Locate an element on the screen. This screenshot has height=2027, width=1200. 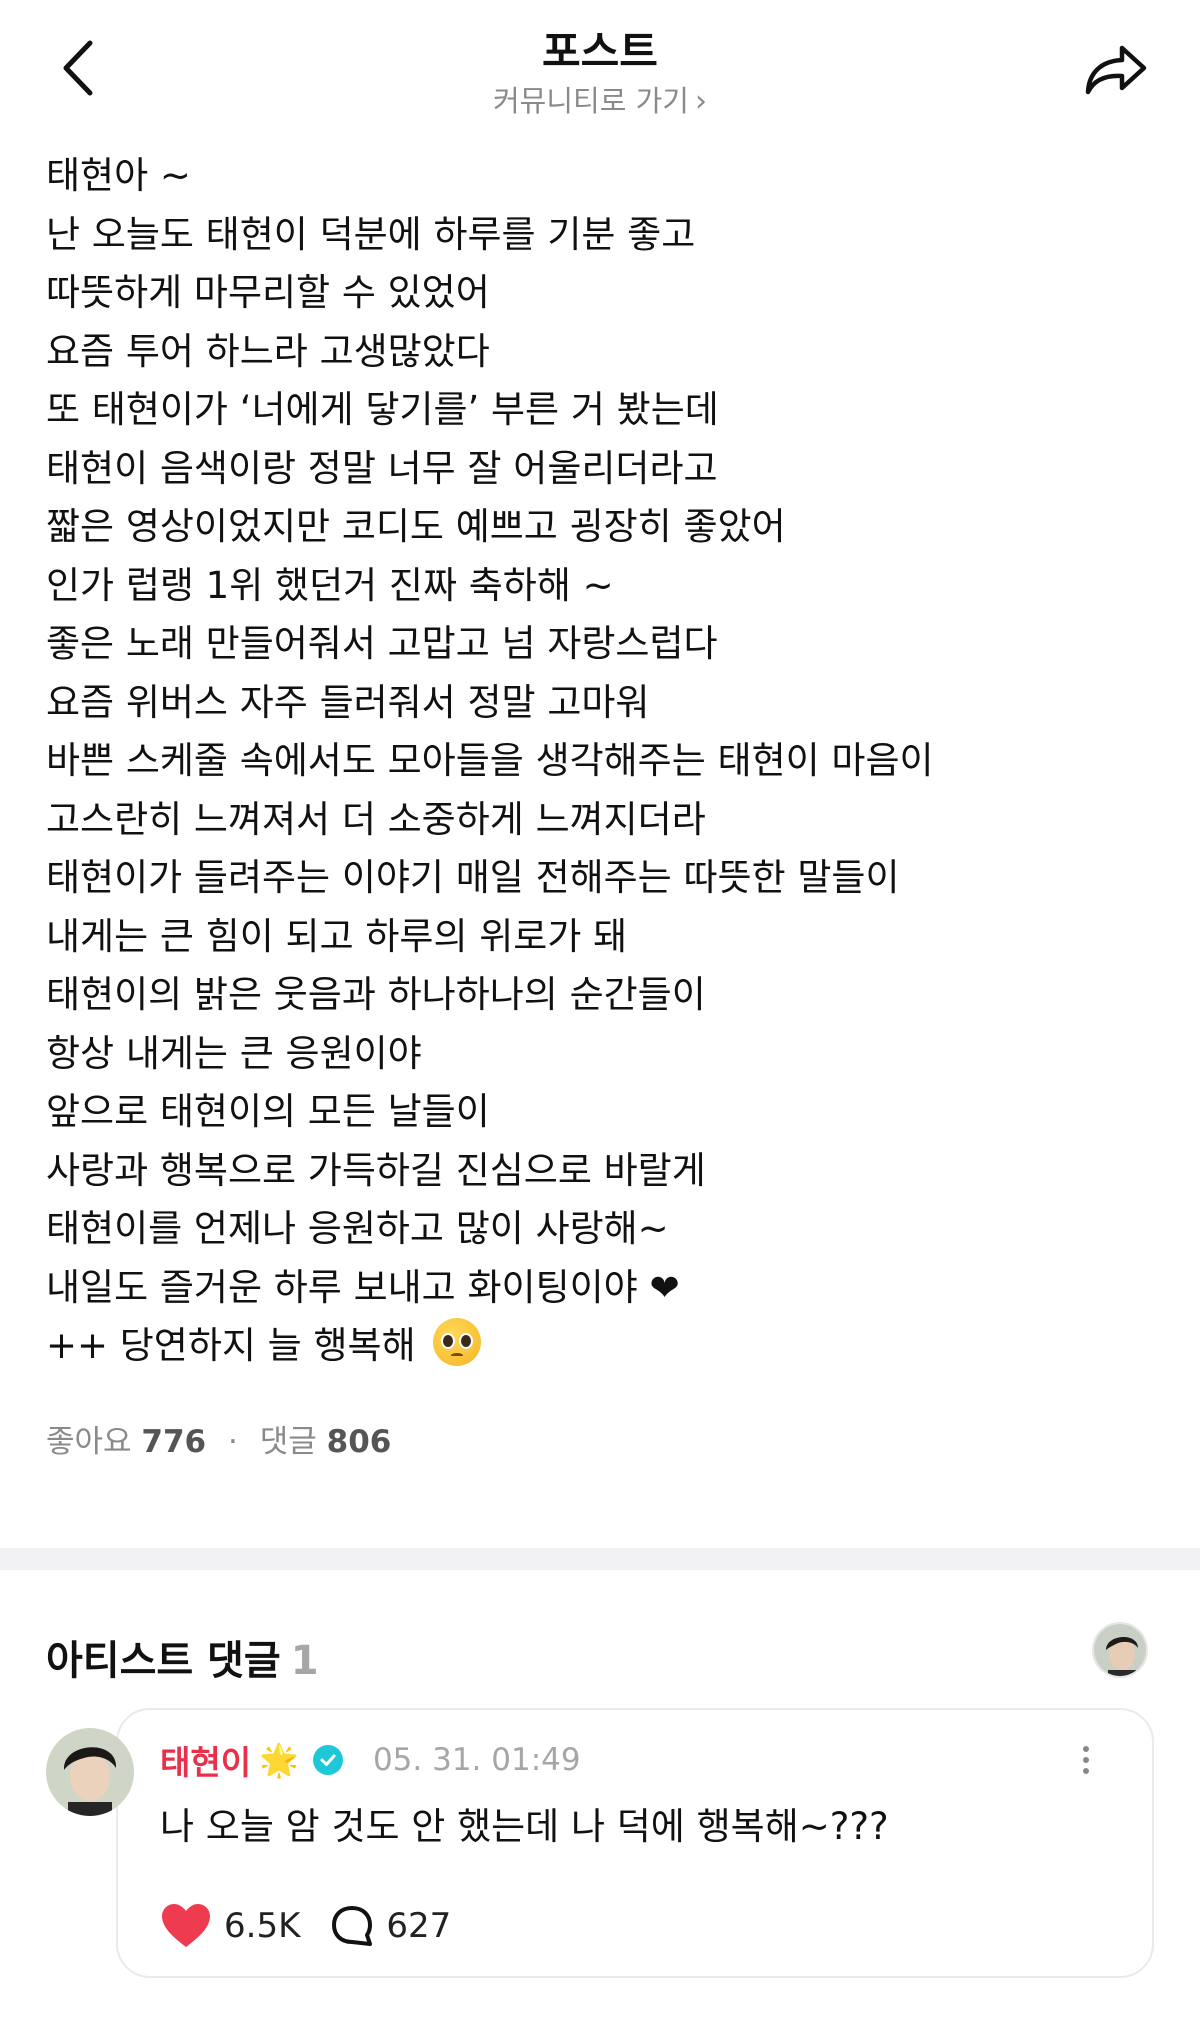
share-arrow-icon is located at coordinates (1116, 70).